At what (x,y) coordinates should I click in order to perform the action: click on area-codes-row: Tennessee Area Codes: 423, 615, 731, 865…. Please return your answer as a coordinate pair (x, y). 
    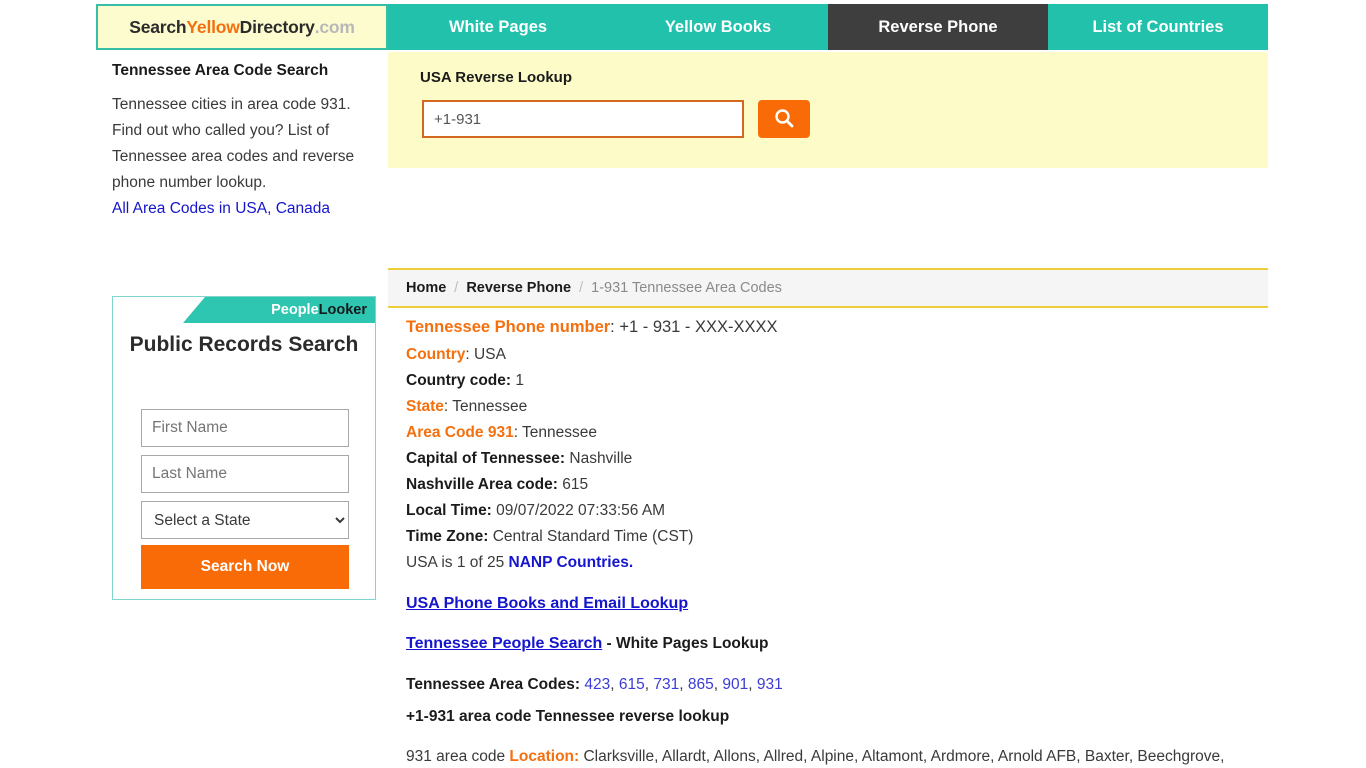
    Looking at the image, I should click on (594, 684).